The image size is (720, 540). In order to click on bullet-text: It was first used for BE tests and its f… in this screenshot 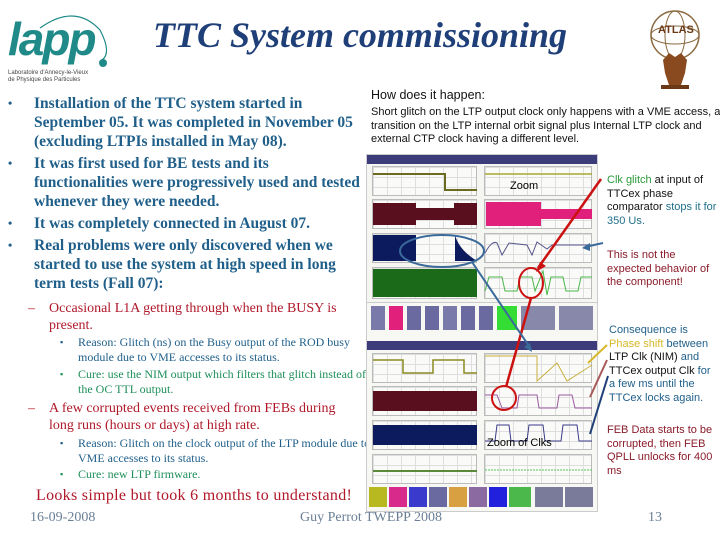, I will do `click(197, 182)`.